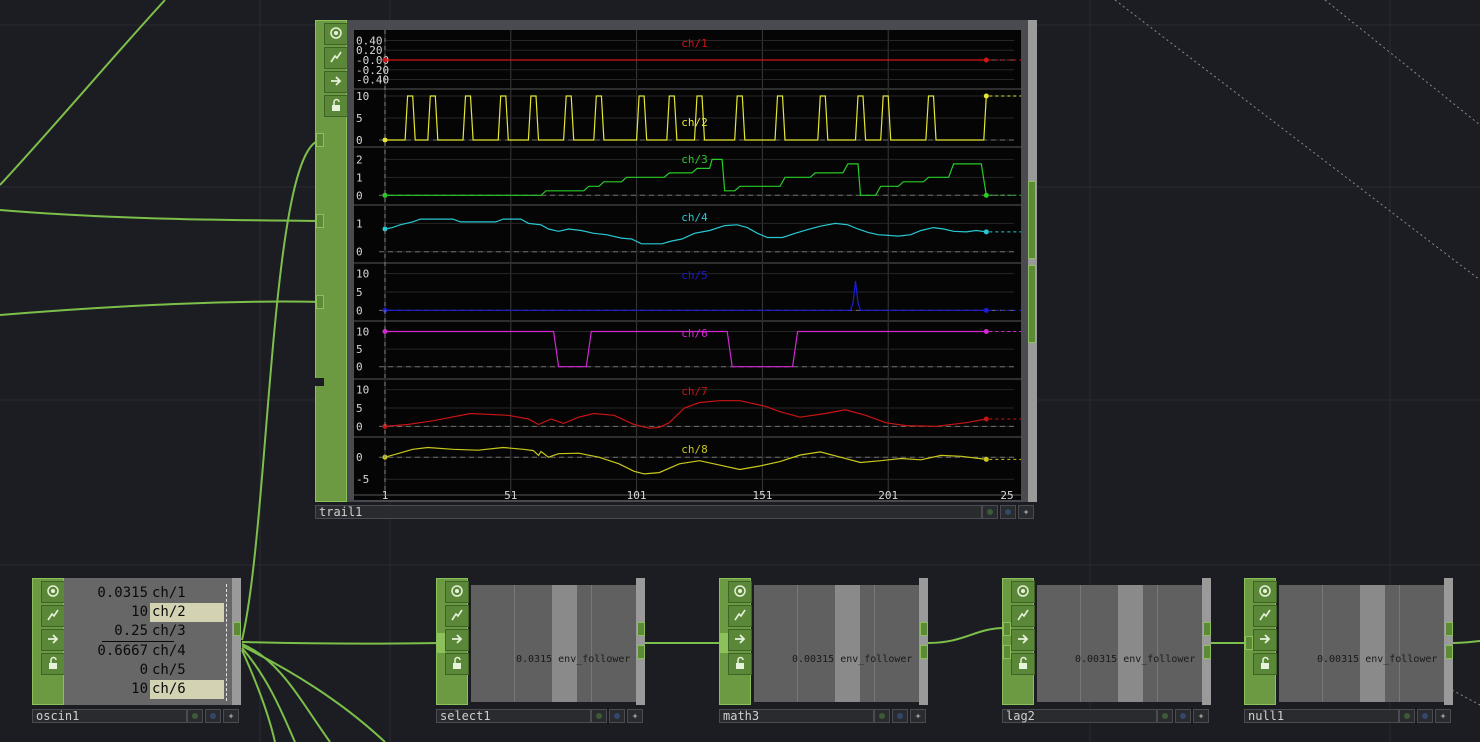 This screenshot has width=1480, height=742. What do you see at coordinates (694, 449) in the screenshot?
I see `series-label: ch/8` at bounding box center [694, 449].